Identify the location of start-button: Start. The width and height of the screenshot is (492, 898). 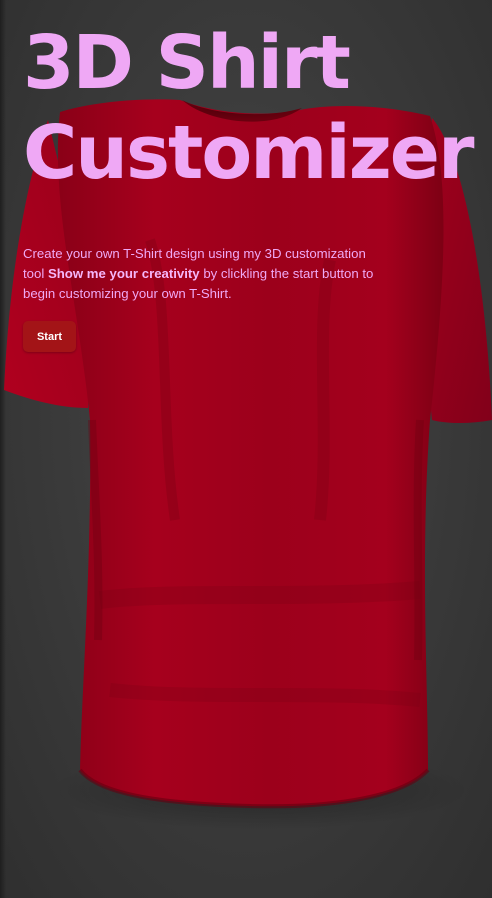
(49, 336).